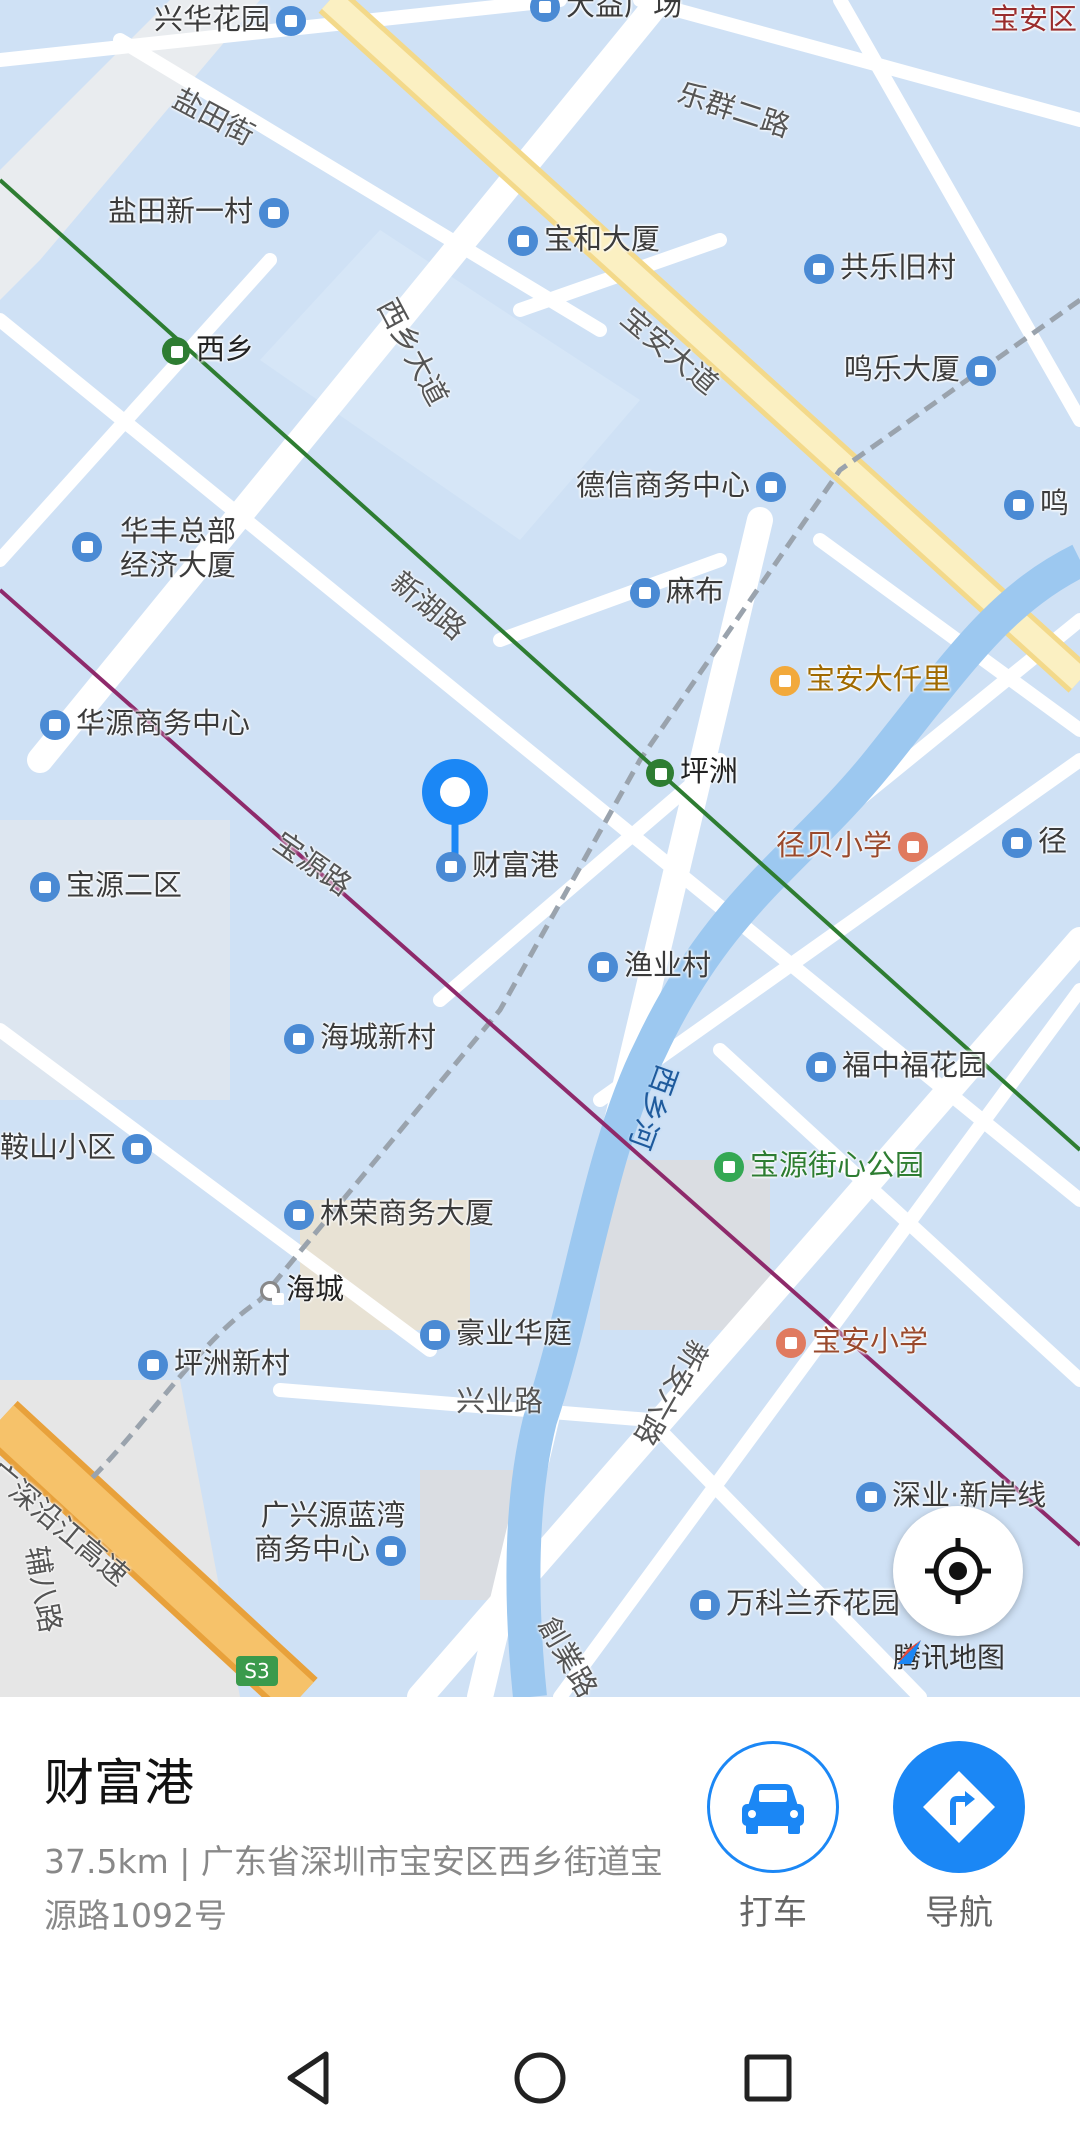  Describe the element at coordinates (649, 965) in the screenshot. I see `poi-label: 渔业村` at that location.